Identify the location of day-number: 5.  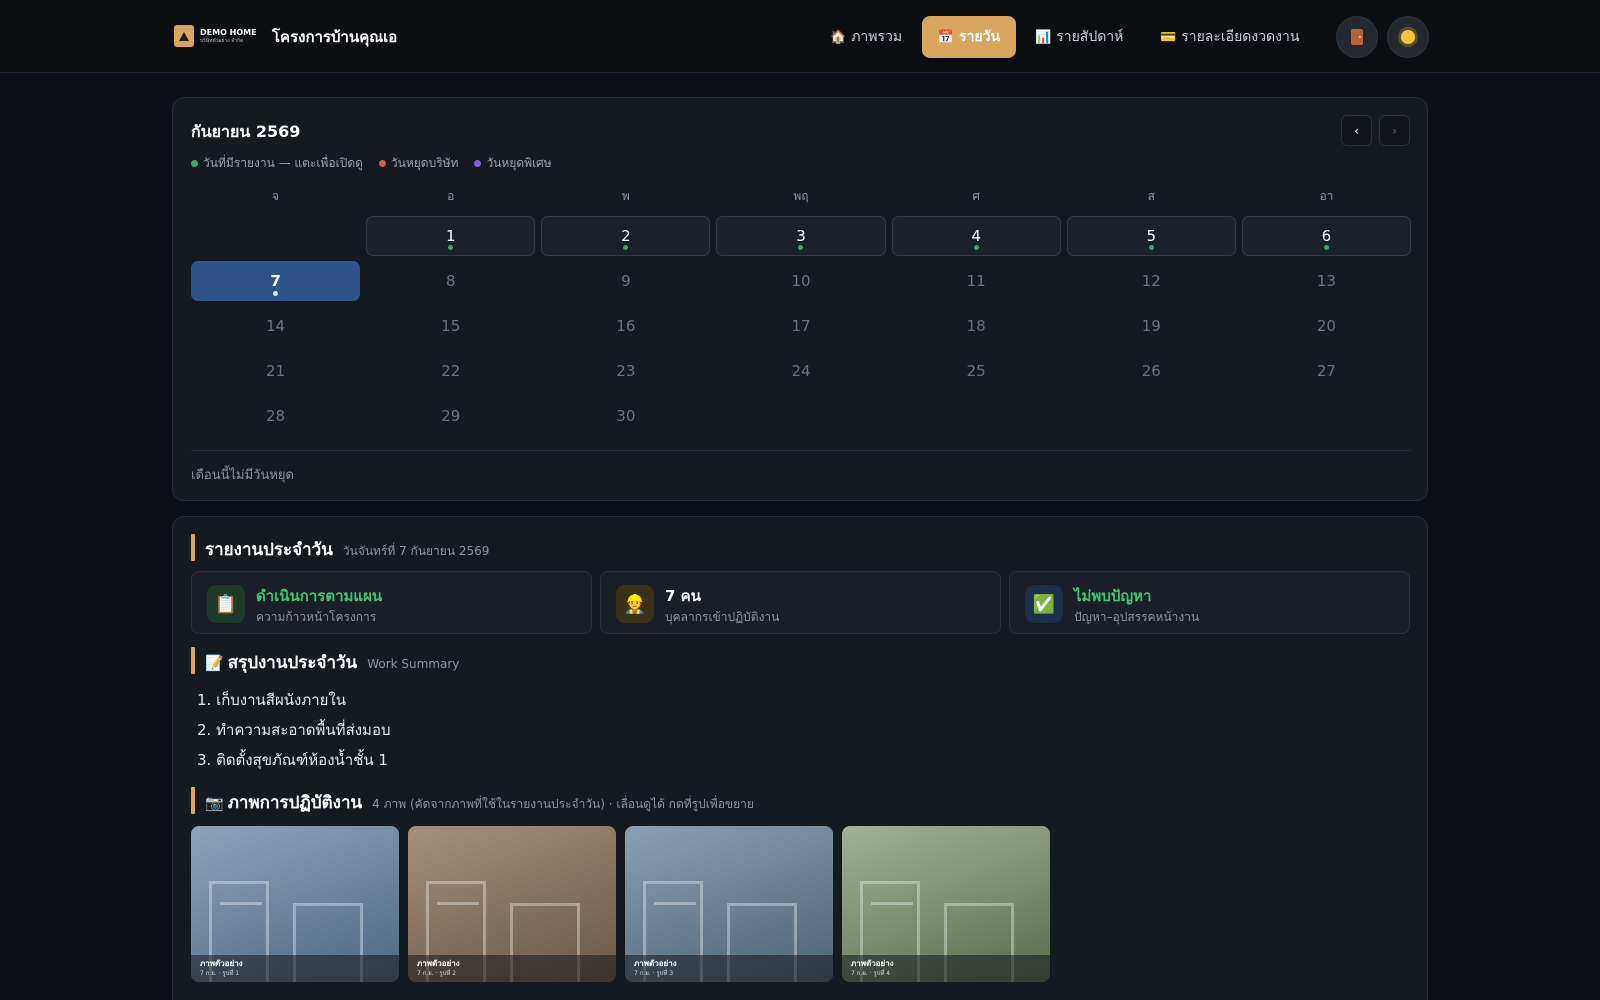
(1151, 236).